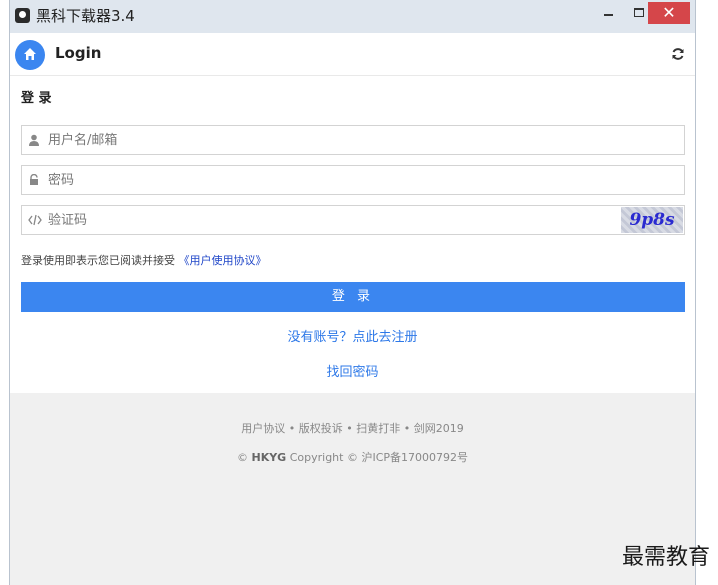  I want to click on home-icon, so click(30, 54).